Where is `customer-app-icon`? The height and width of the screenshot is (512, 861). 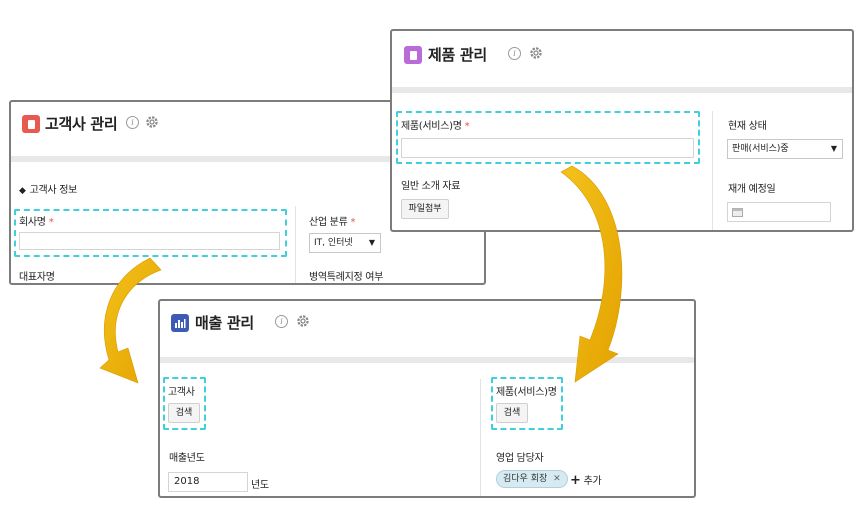 customer-app-icon is located at coordinates (31, 124).